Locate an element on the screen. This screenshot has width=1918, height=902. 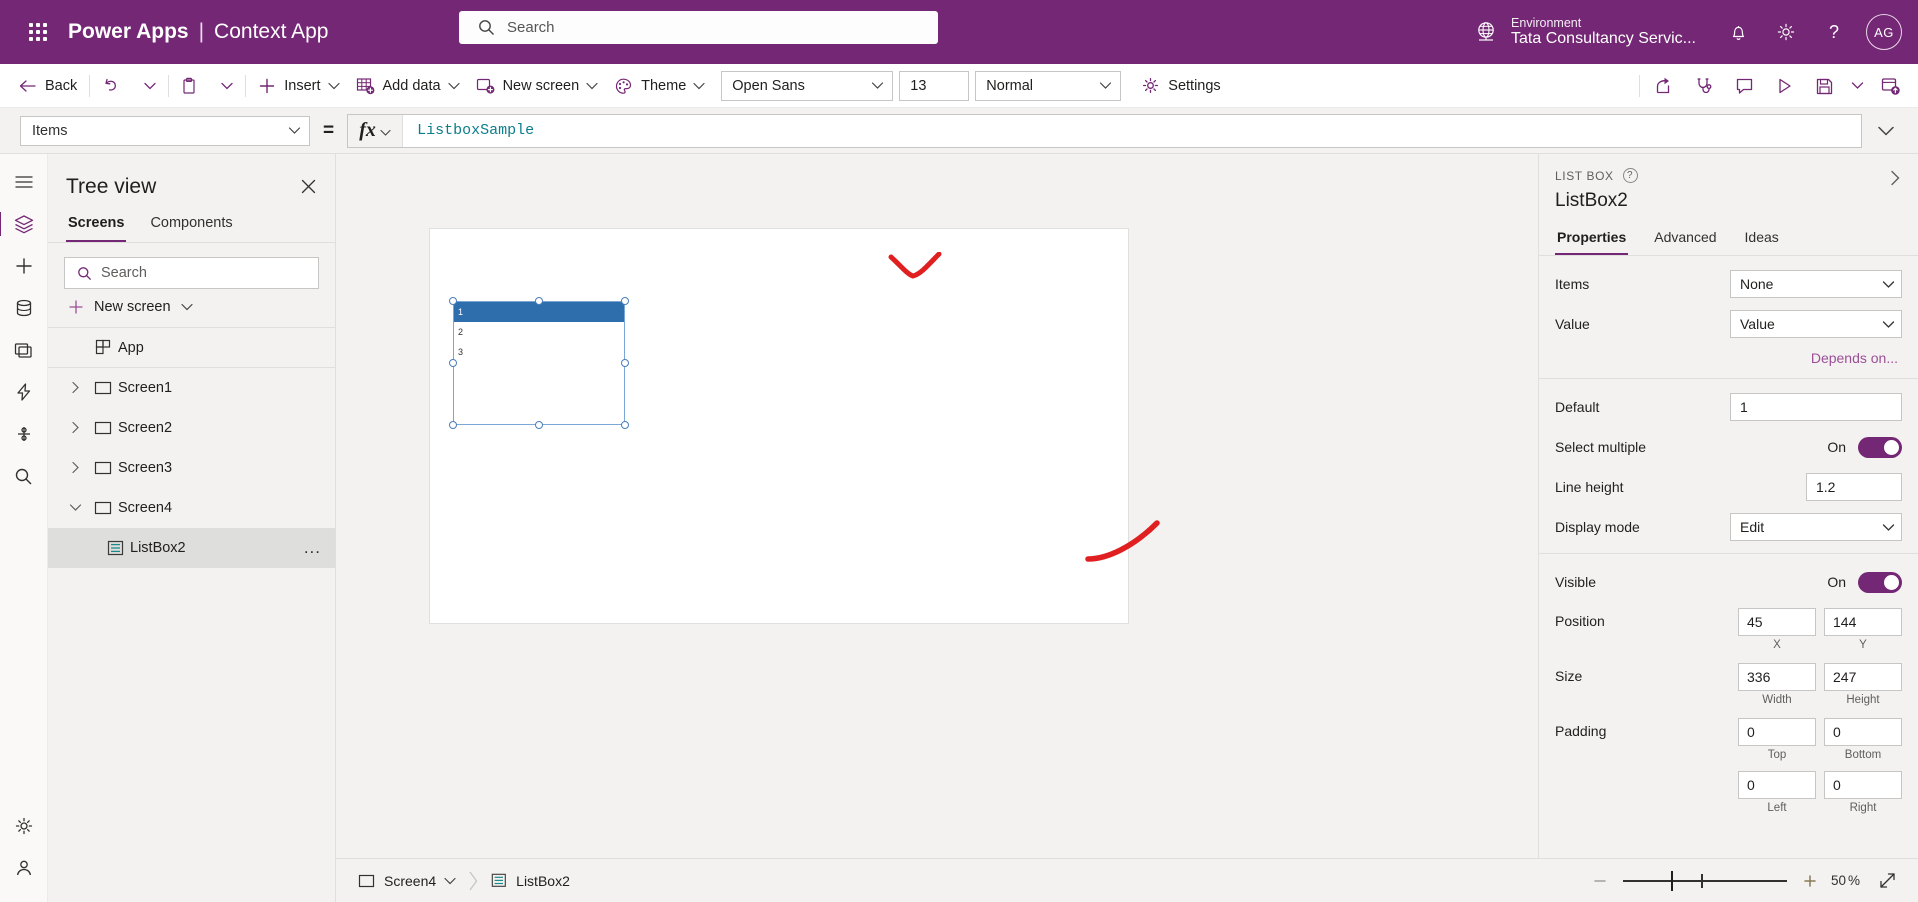
display-mode-select: Edit is located at coordinates (1816, 527).